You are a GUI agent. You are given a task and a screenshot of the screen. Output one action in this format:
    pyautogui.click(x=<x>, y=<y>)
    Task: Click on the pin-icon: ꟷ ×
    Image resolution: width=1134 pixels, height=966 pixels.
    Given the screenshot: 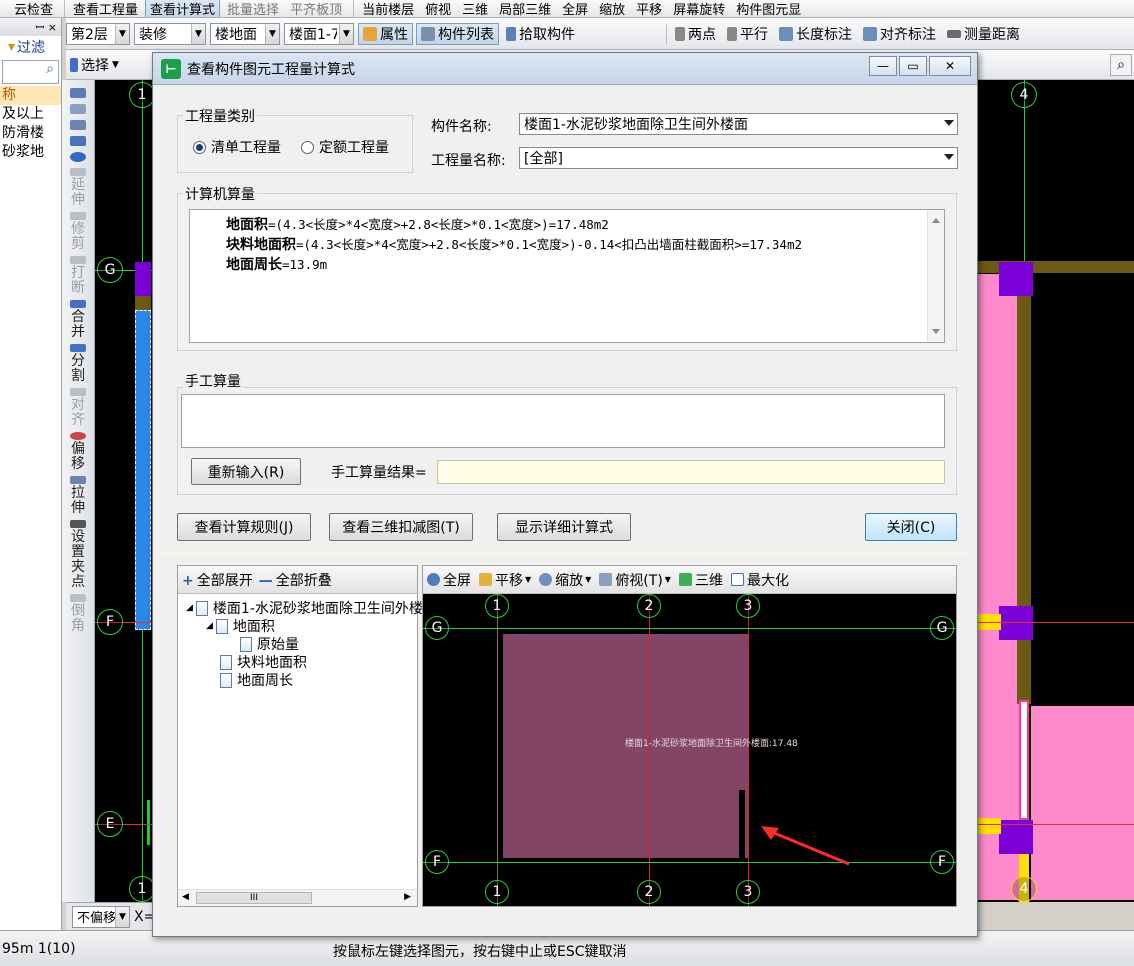 What is the action you would take?
    pyautogui.click(x=46, y=27)
    